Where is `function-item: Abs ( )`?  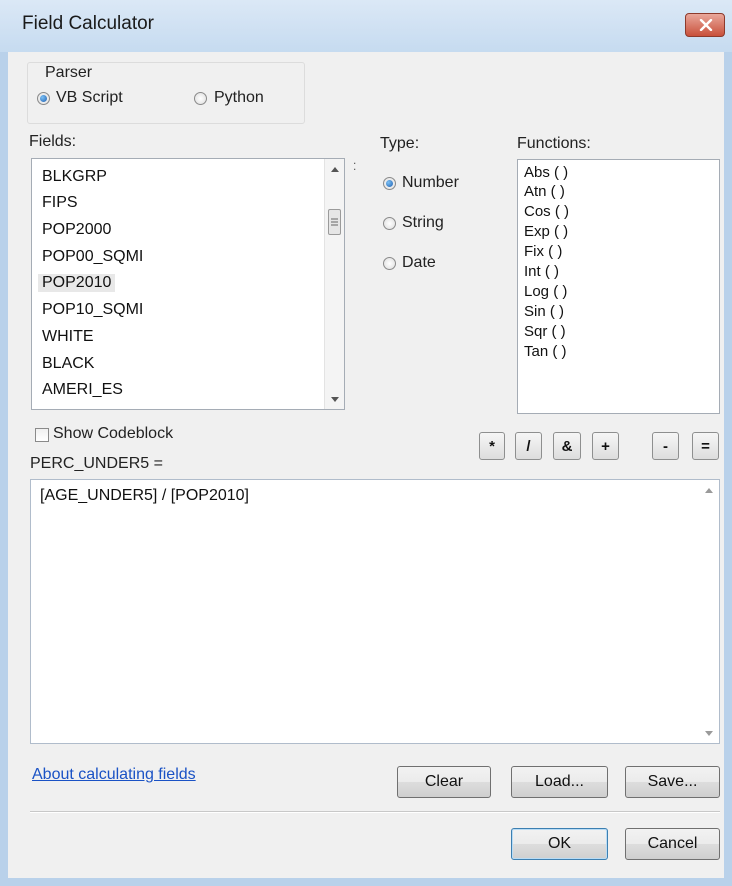 function-item: Abs ( ) is located at coordinates (546, 173).